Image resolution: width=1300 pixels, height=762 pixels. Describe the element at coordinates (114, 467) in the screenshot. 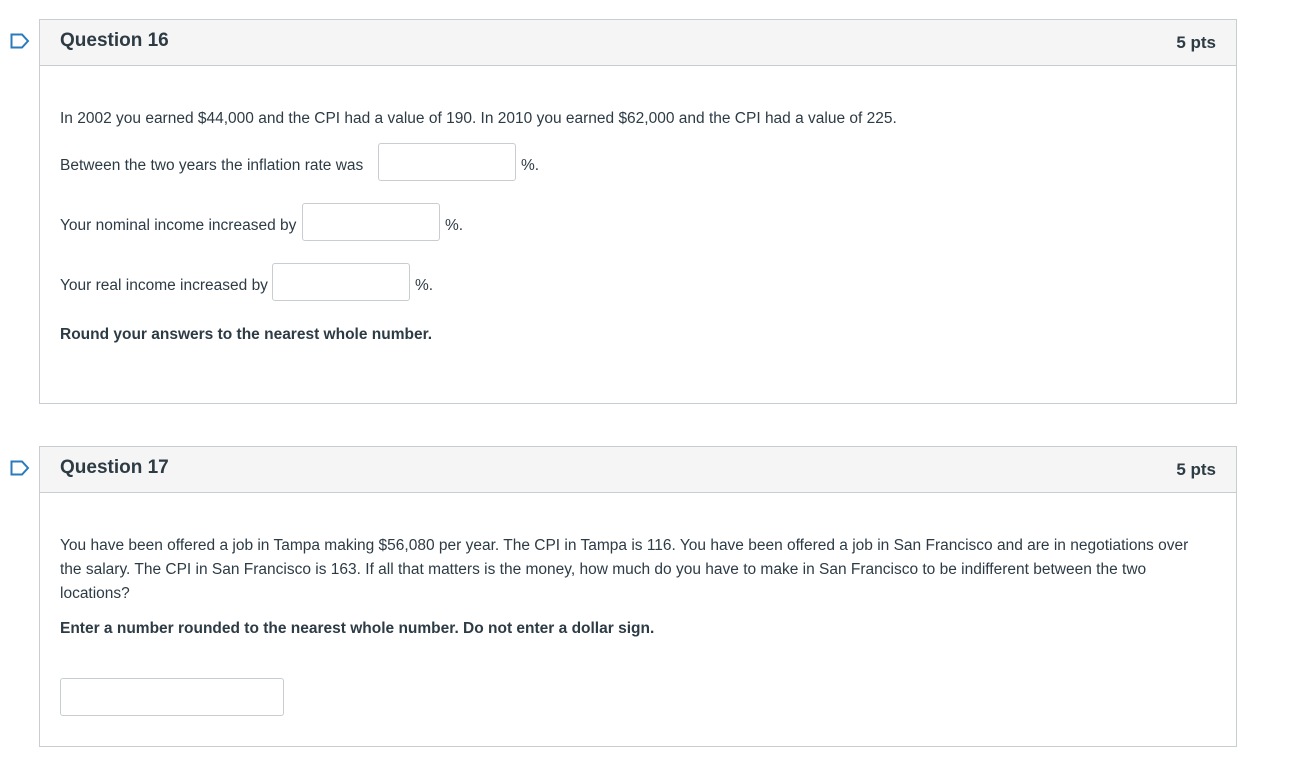

I see `question-title: Question 17` at that location.